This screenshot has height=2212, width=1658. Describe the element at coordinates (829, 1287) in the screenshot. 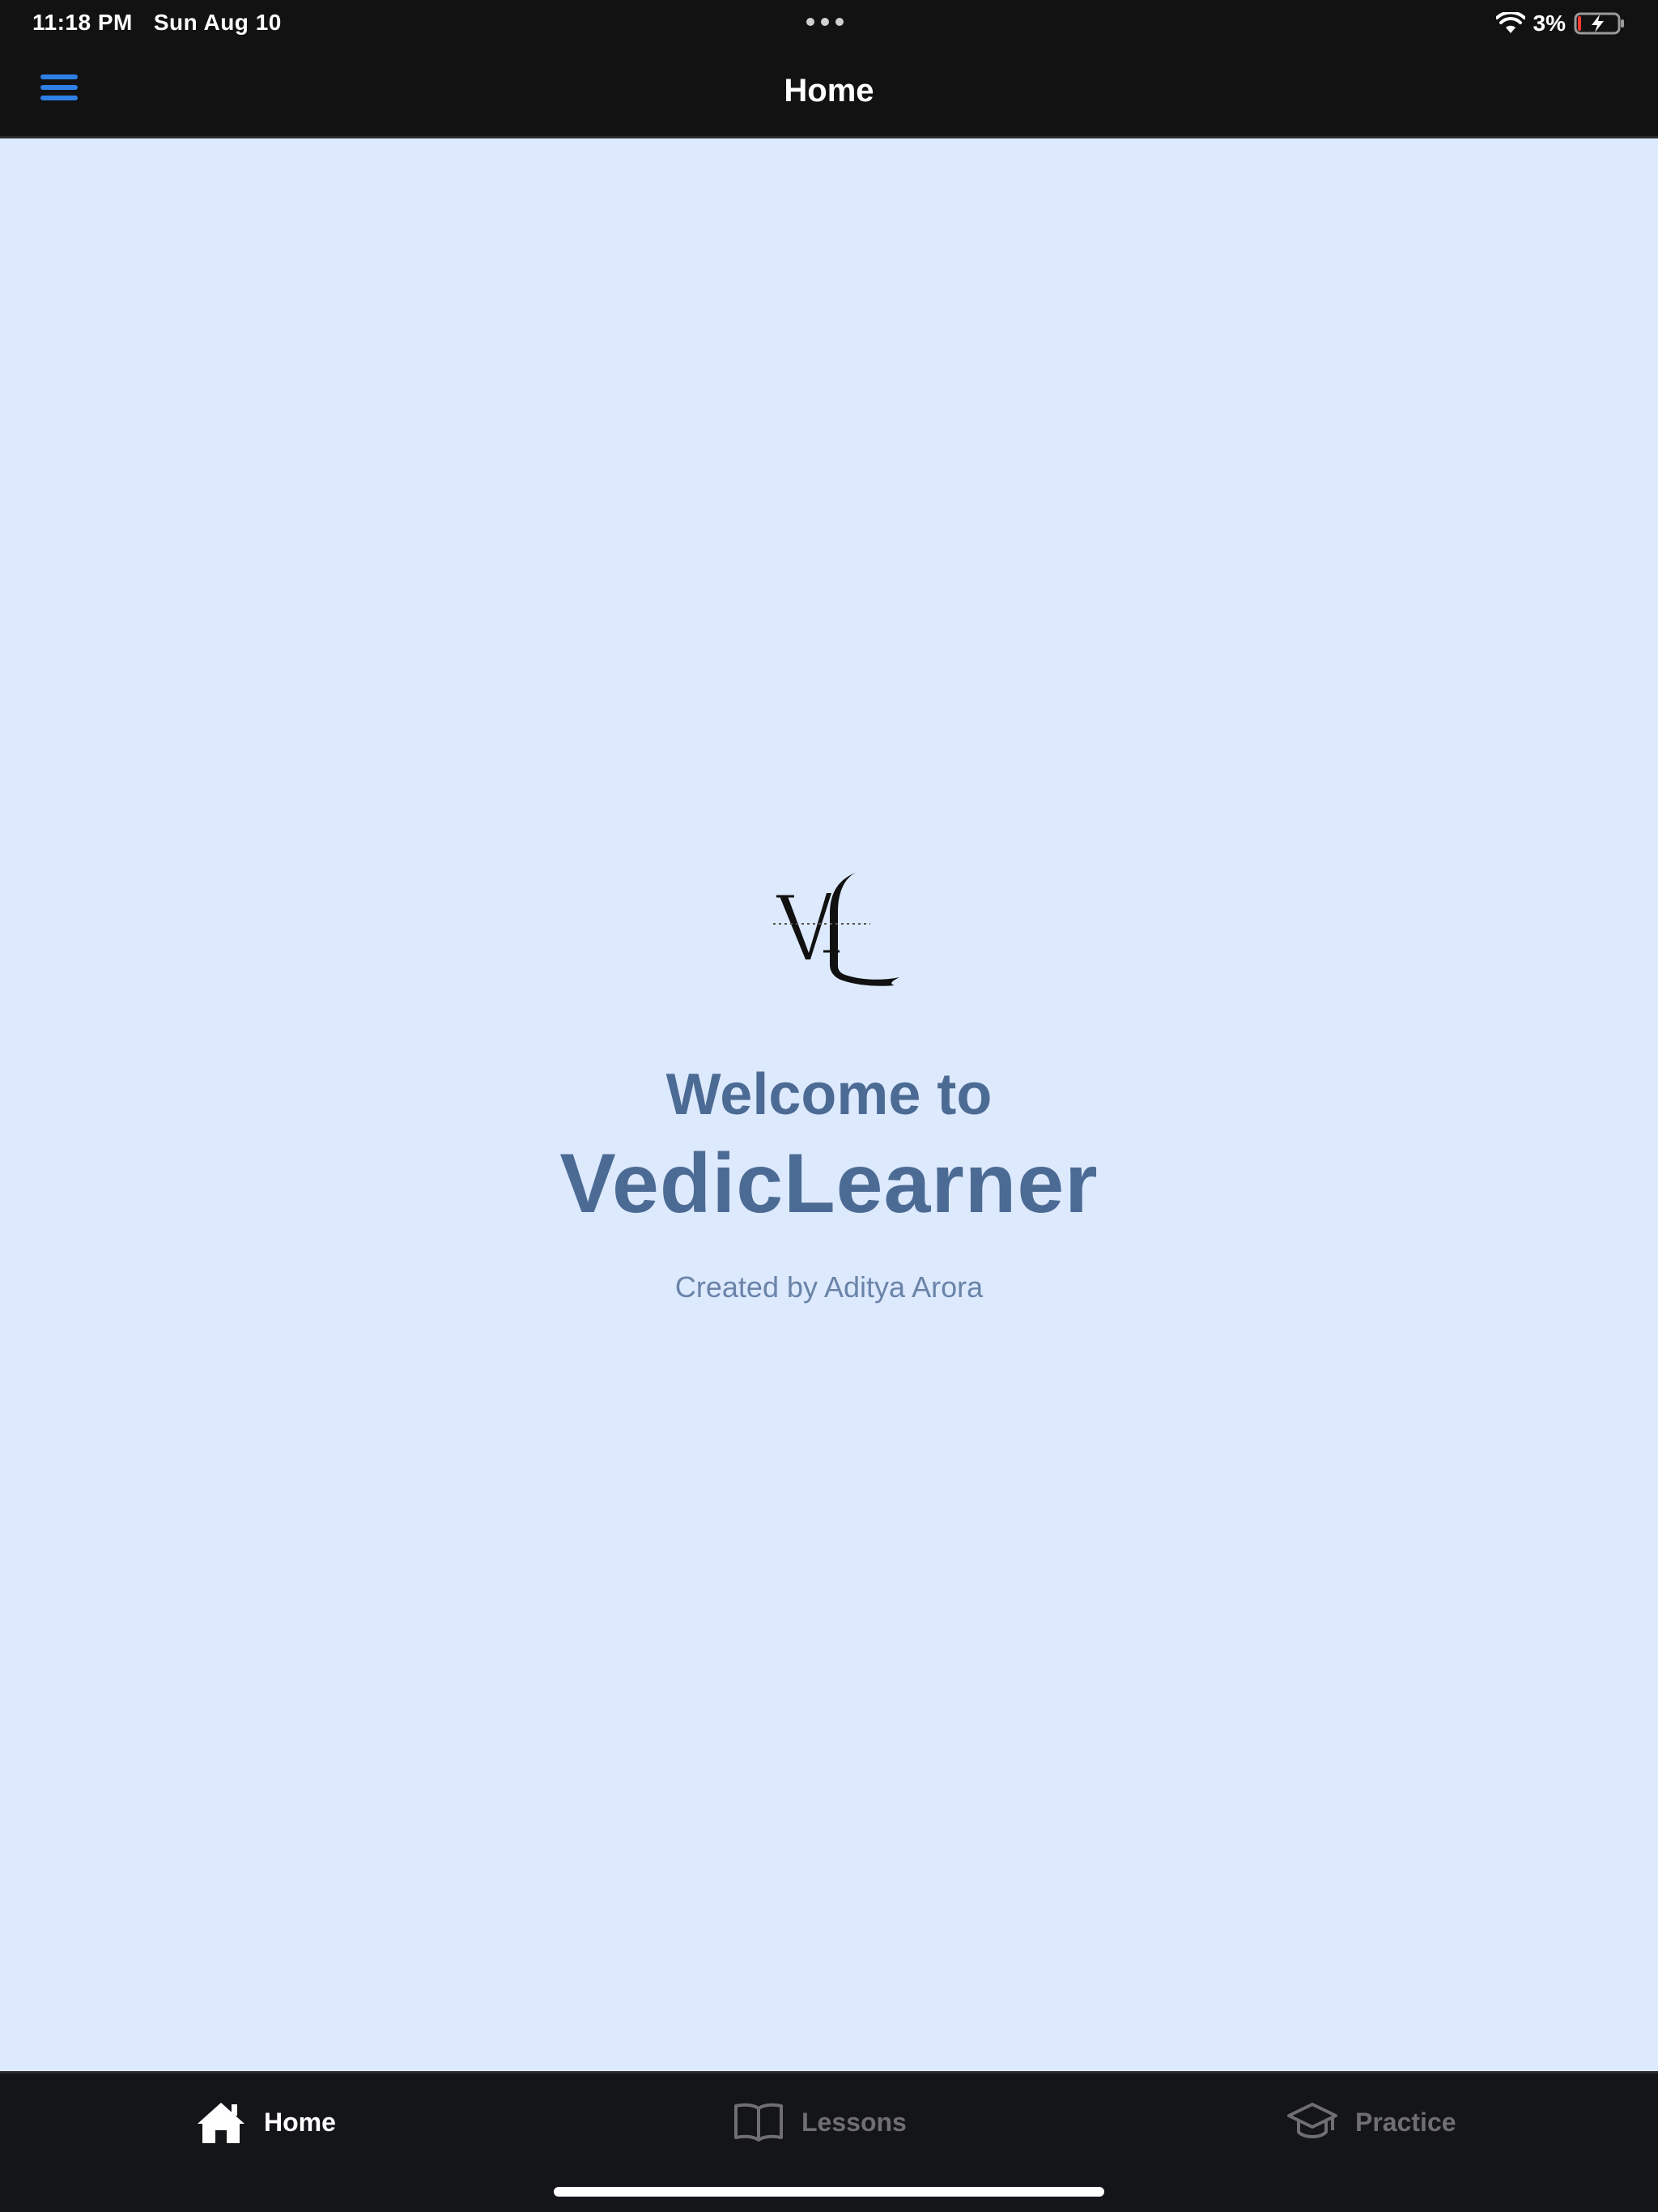

I see `credit-text: Created by Aditya Arora` at that location.